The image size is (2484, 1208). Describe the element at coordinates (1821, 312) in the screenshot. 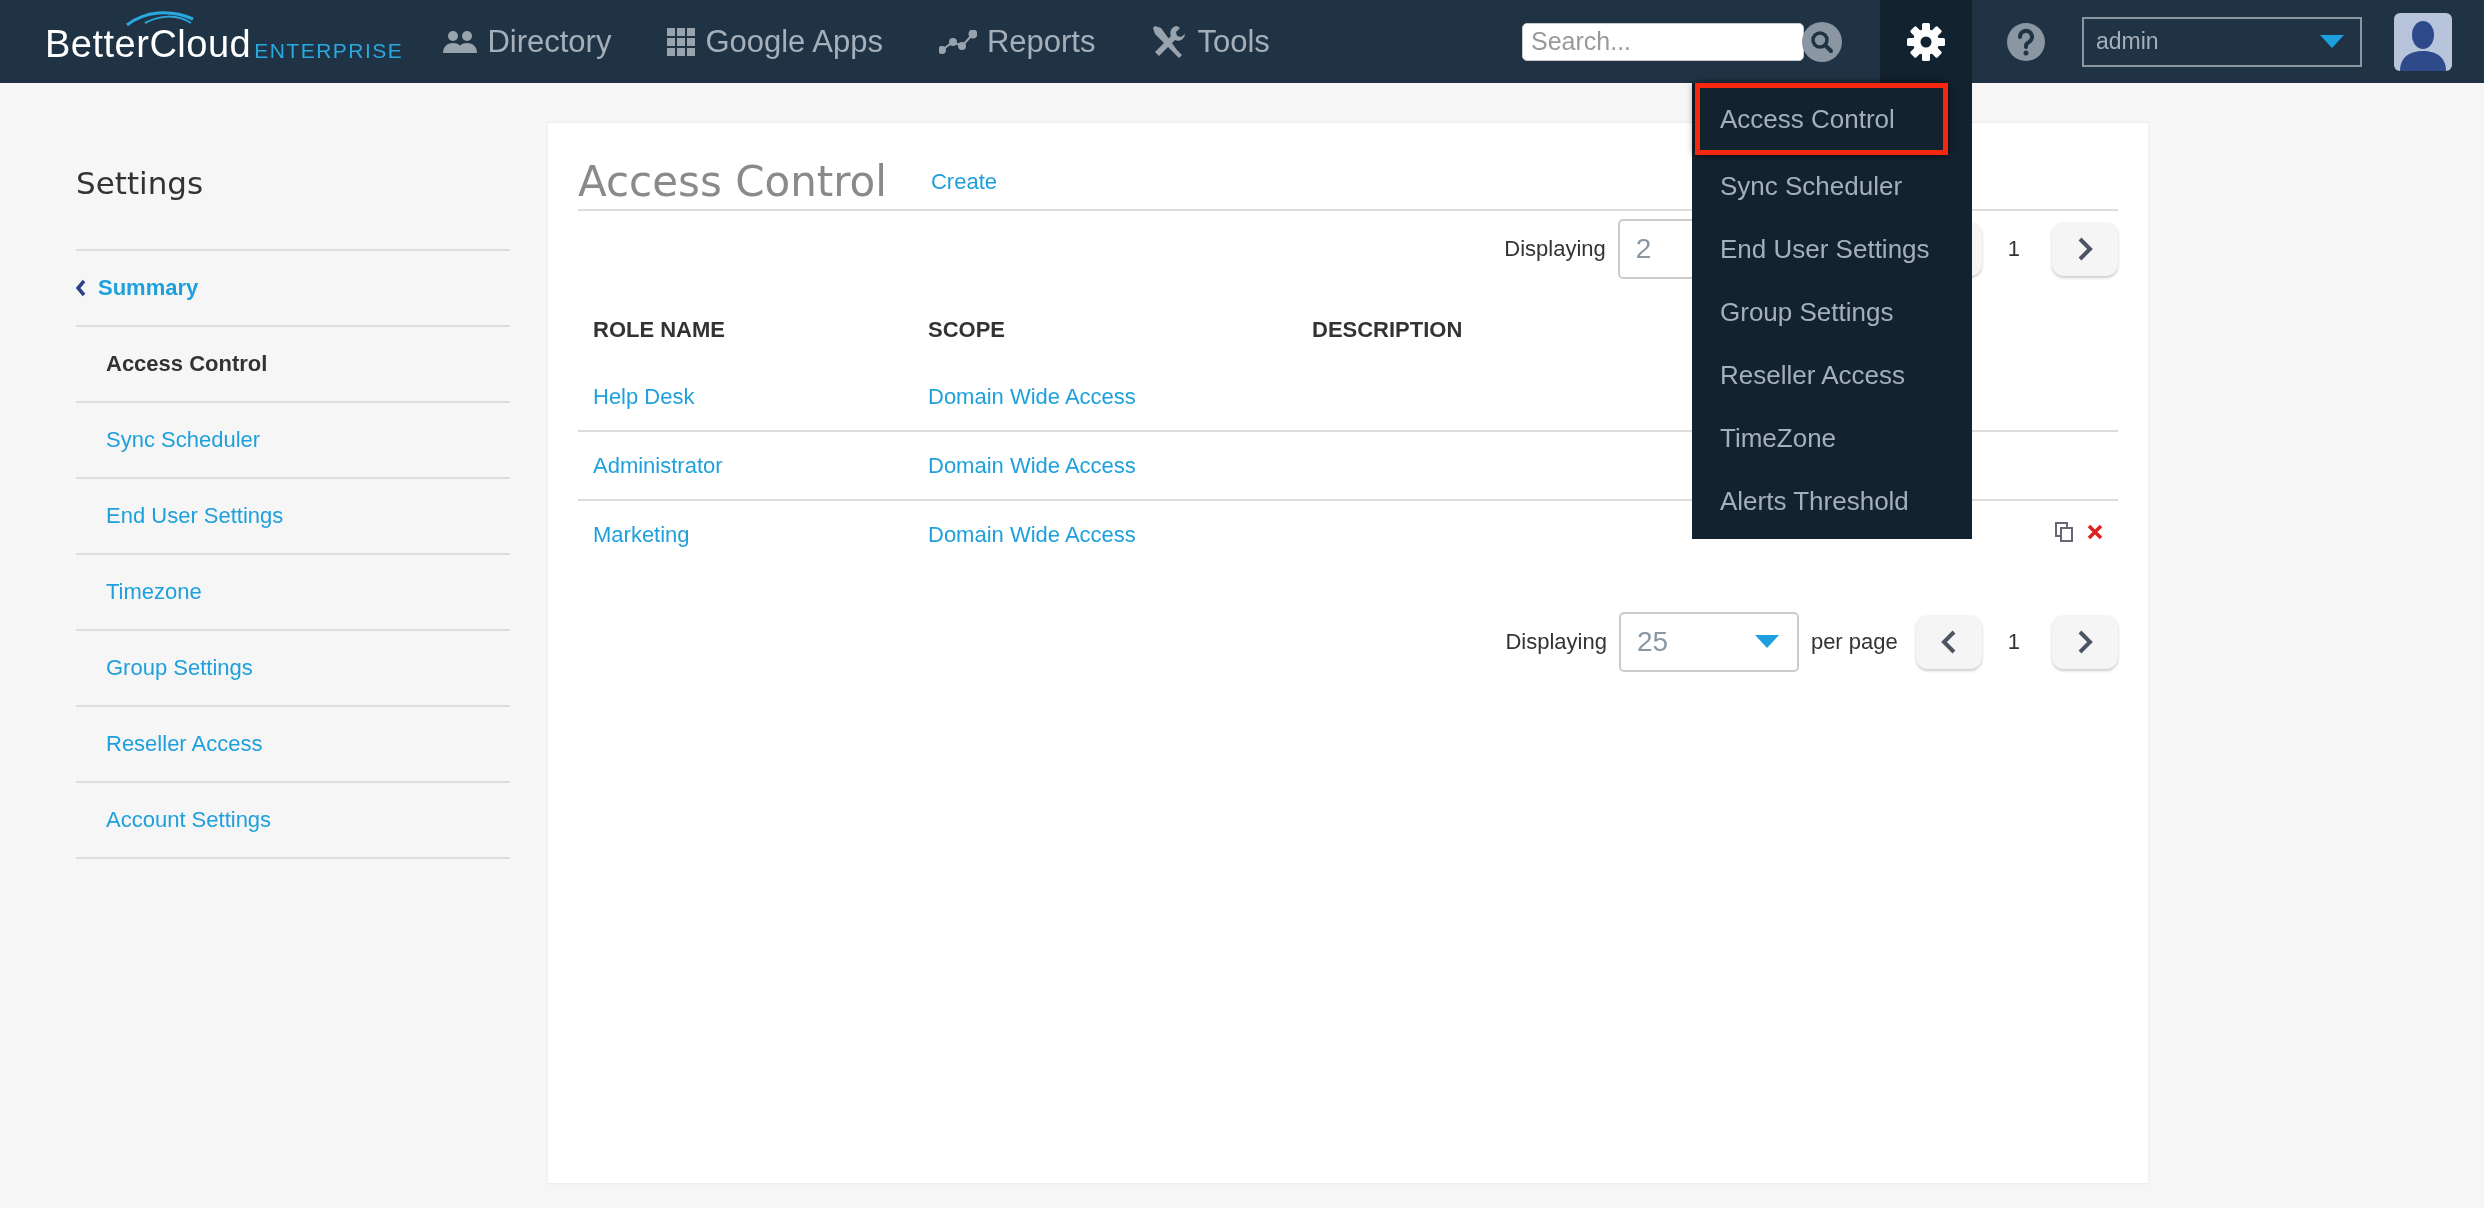

I see `settings-menu-item: Group Settings` at that location.